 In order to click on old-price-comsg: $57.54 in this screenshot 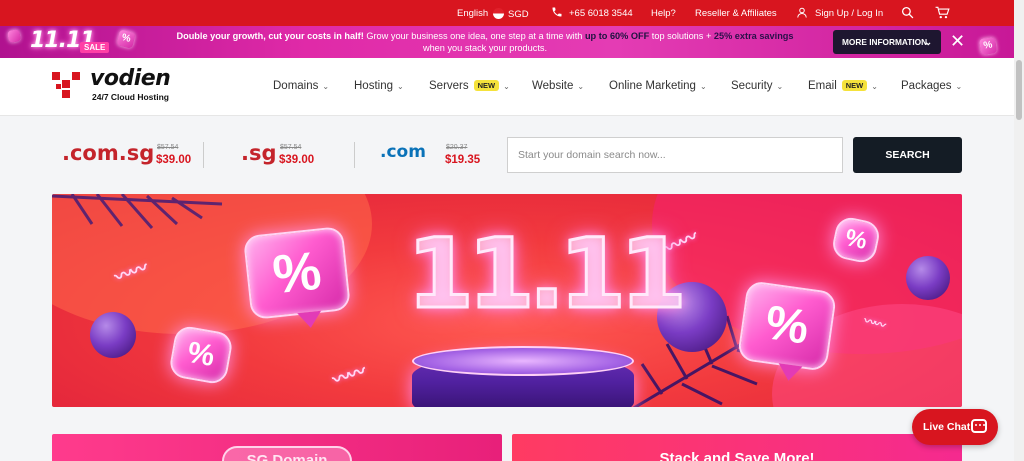, I will do `click(168, 147)`.